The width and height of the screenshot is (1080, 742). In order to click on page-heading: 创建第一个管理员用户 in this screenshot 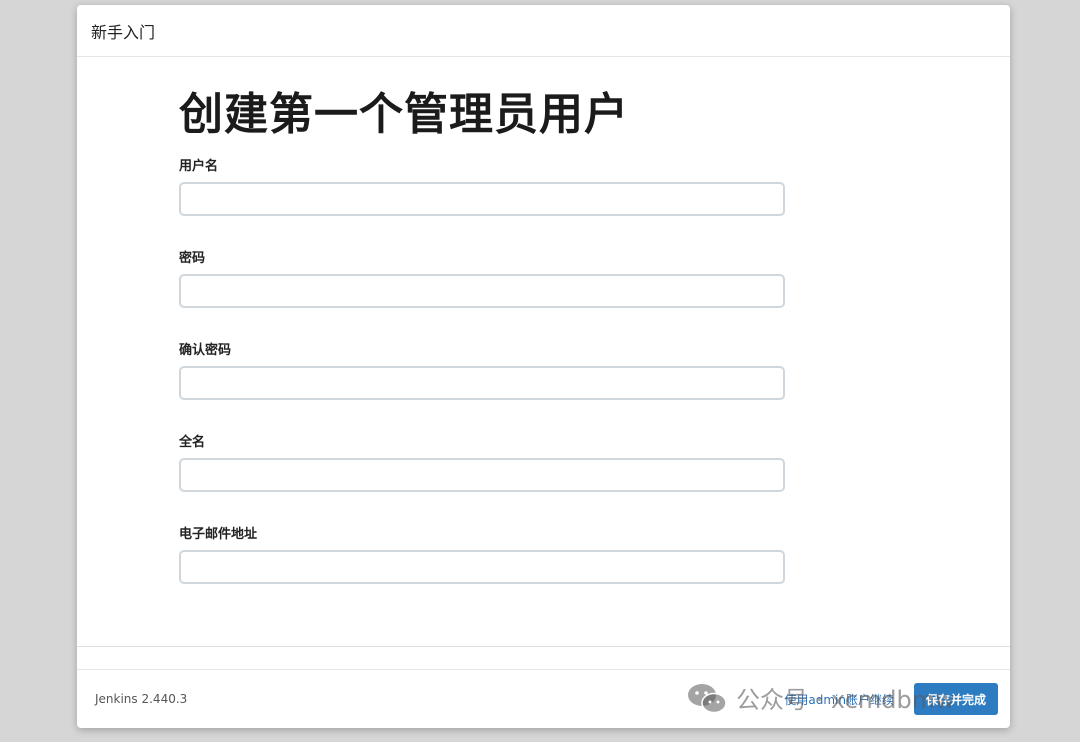, I will do `click(404, 114)`.